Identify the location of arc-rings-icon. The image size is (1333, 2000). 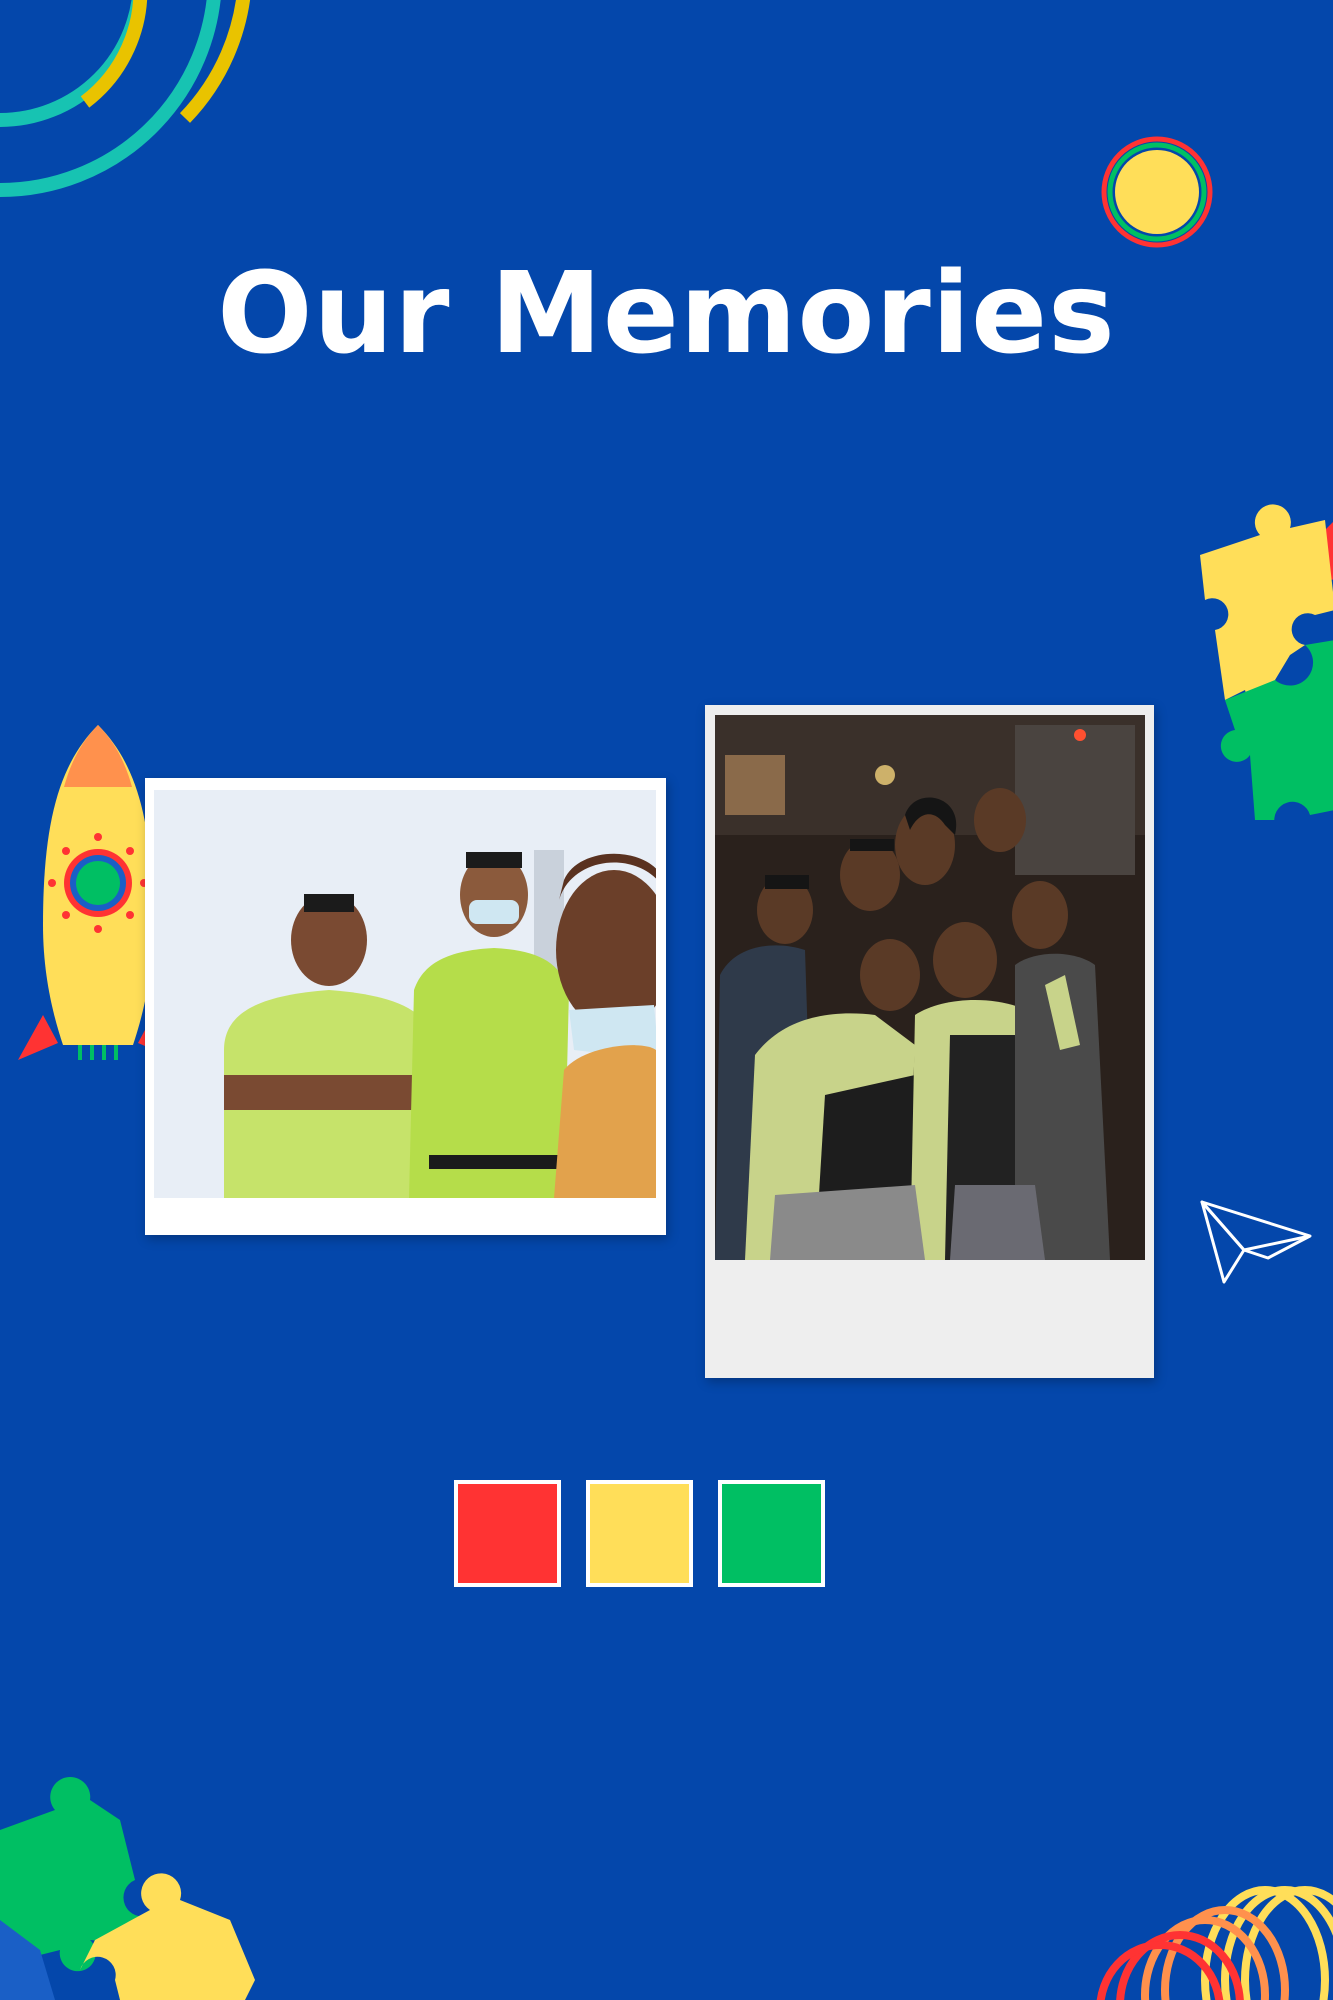
(125, 98).